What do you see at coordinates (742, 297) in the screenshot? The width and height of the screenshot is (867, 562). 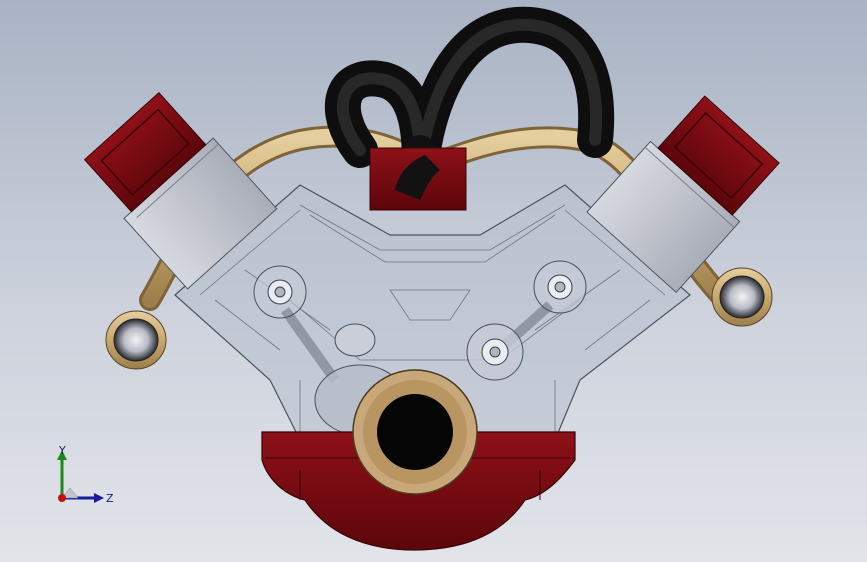 I see `right-exhaust-port` at bounding box center [742, 297].